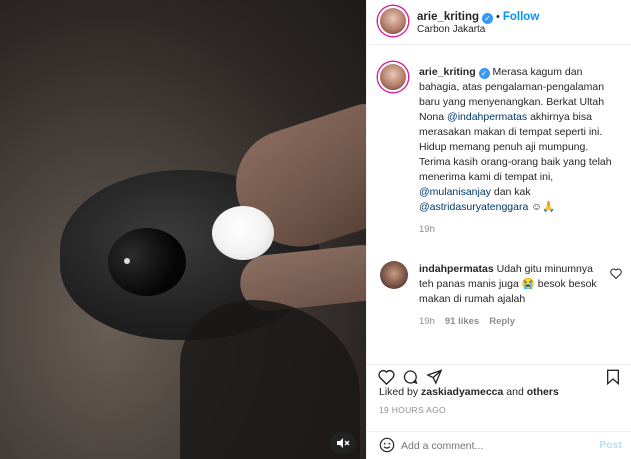  I want to click on liked-by: Liked by zaskiadyamecca and others, so click(469, 392).